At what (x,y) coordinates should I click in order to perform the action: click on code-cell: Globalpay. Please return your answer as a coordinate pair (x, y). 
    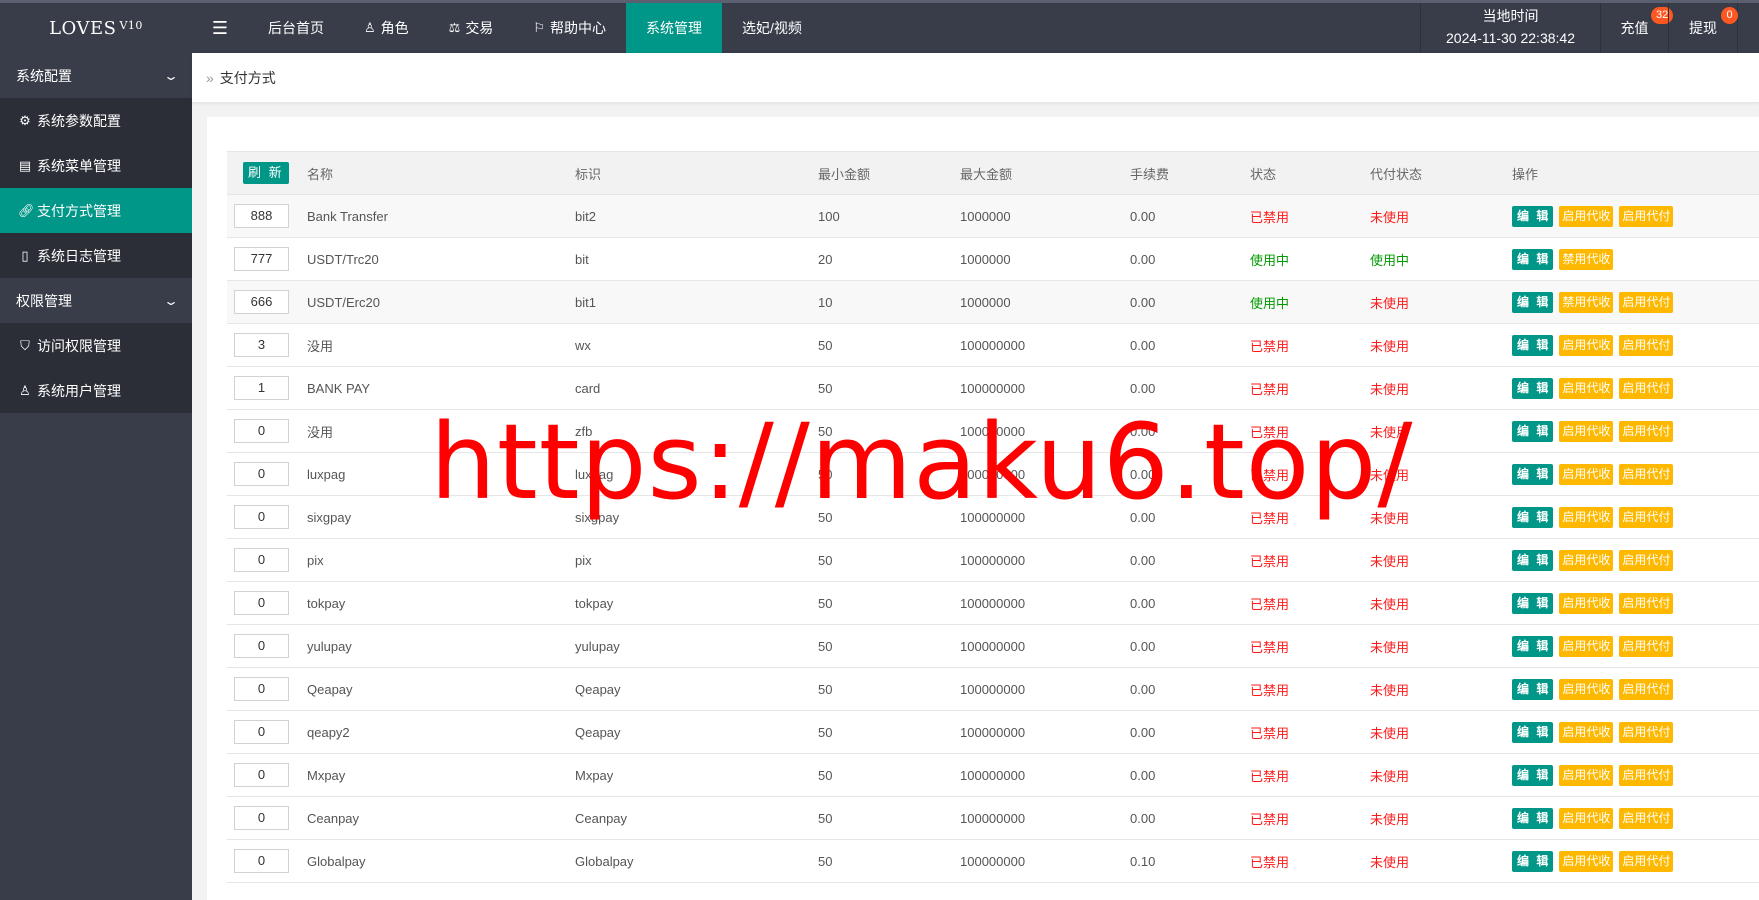
    Looking at the image, I should click on (696, 861).